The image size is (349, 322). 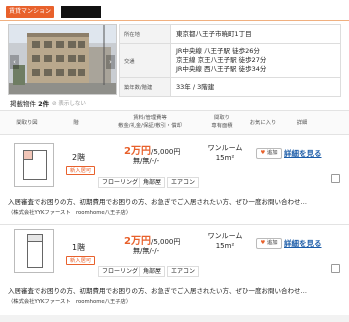 I want to click on row-divider, so click(x=174, y=224).